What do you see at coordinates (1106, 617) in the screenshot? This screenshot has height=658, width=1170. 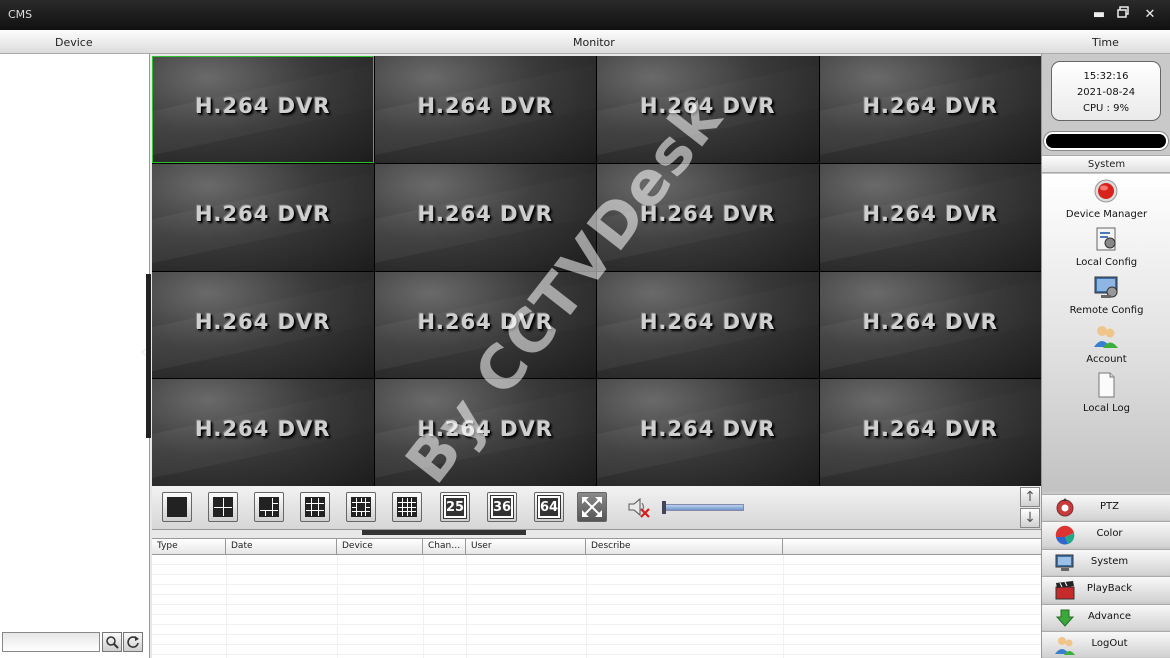 I see `advance-button: Advance` at bounding box center [1106, 617].